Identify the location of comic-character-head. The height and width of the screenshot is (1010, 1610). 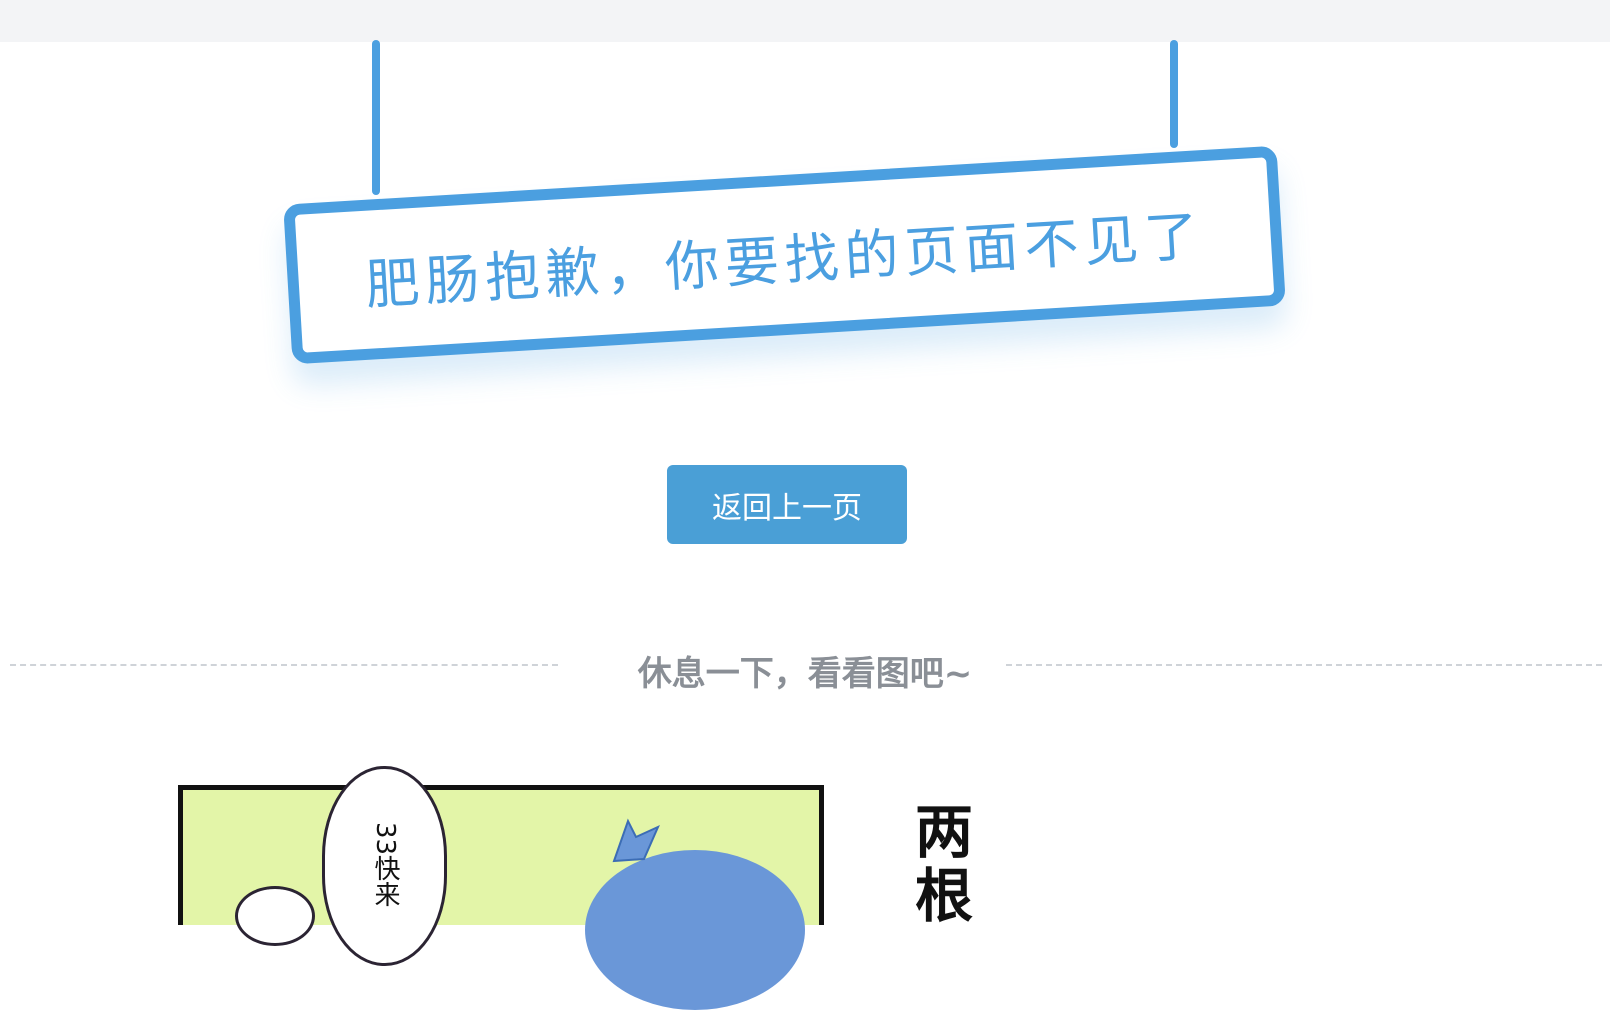
(695, 930).